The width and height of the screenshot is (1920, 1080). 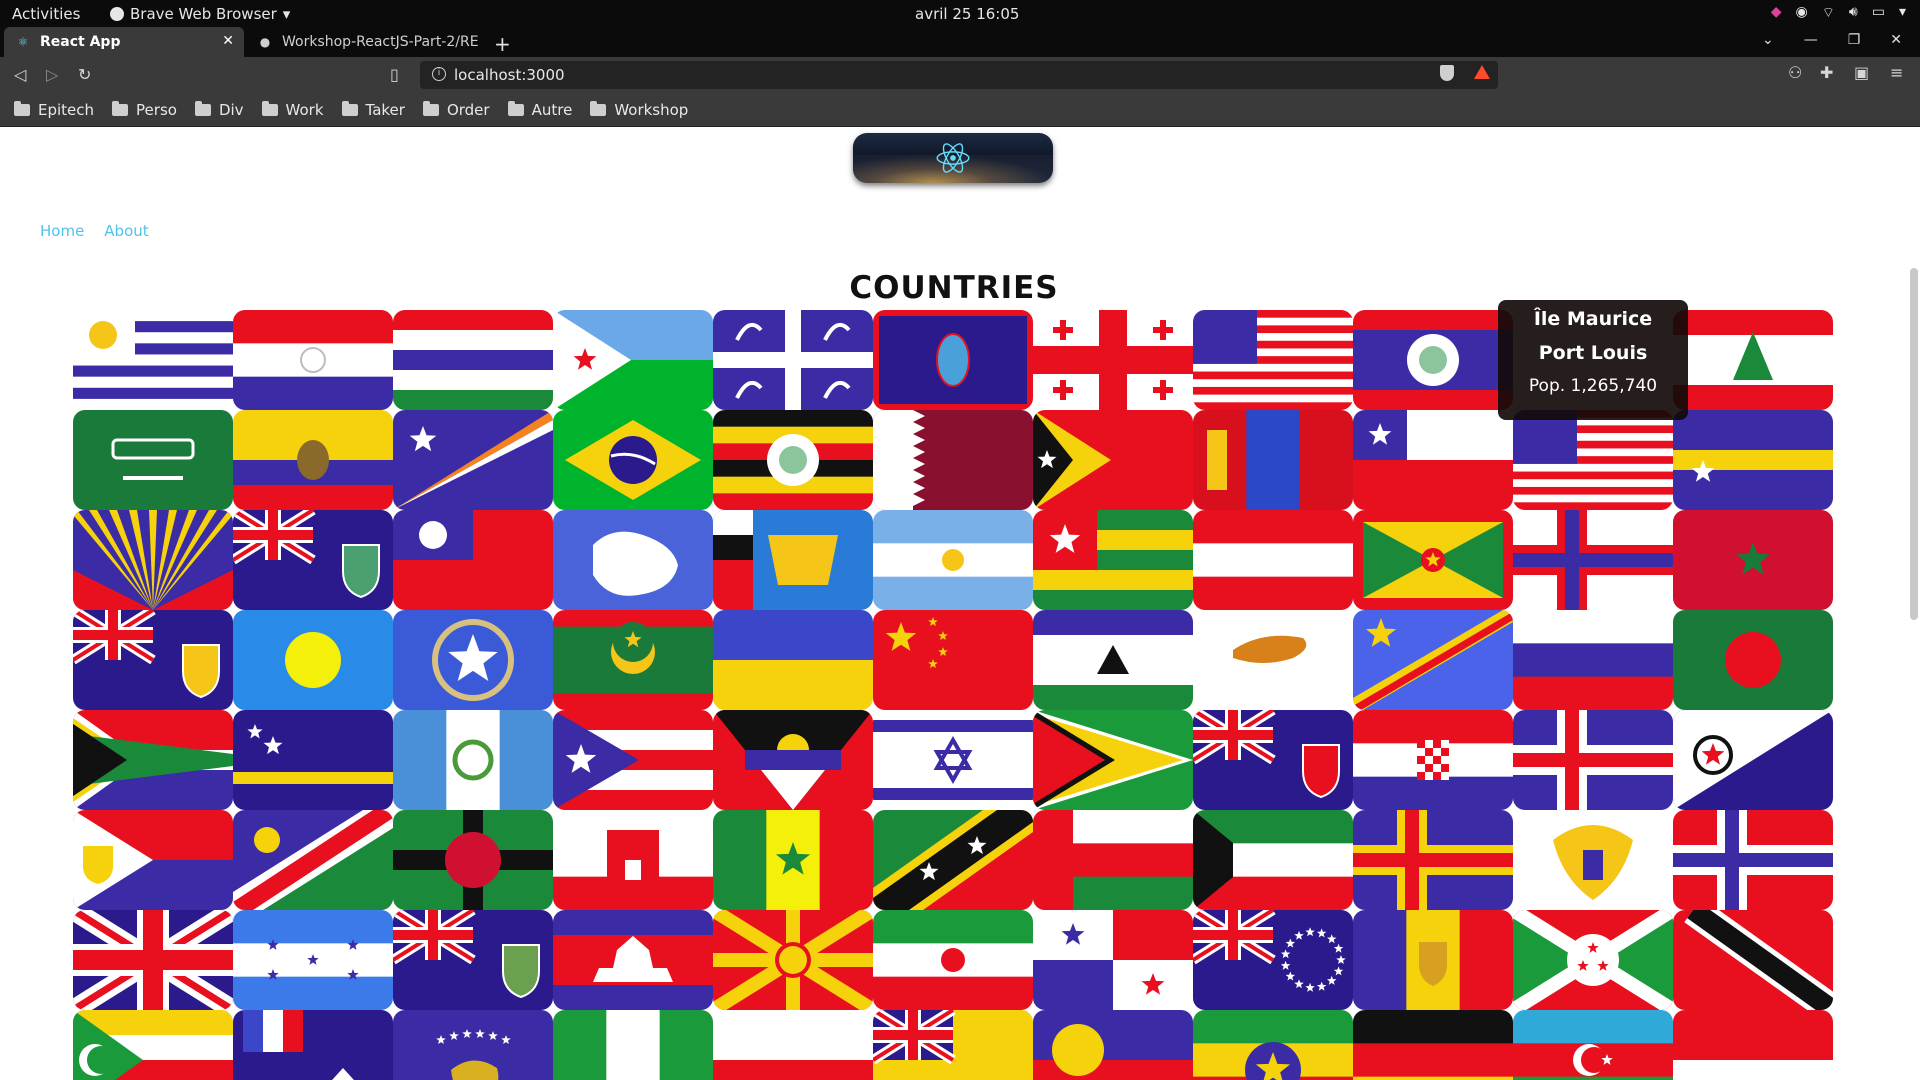 I want to click on site-info-icon: i, so click(x=439, y=74).